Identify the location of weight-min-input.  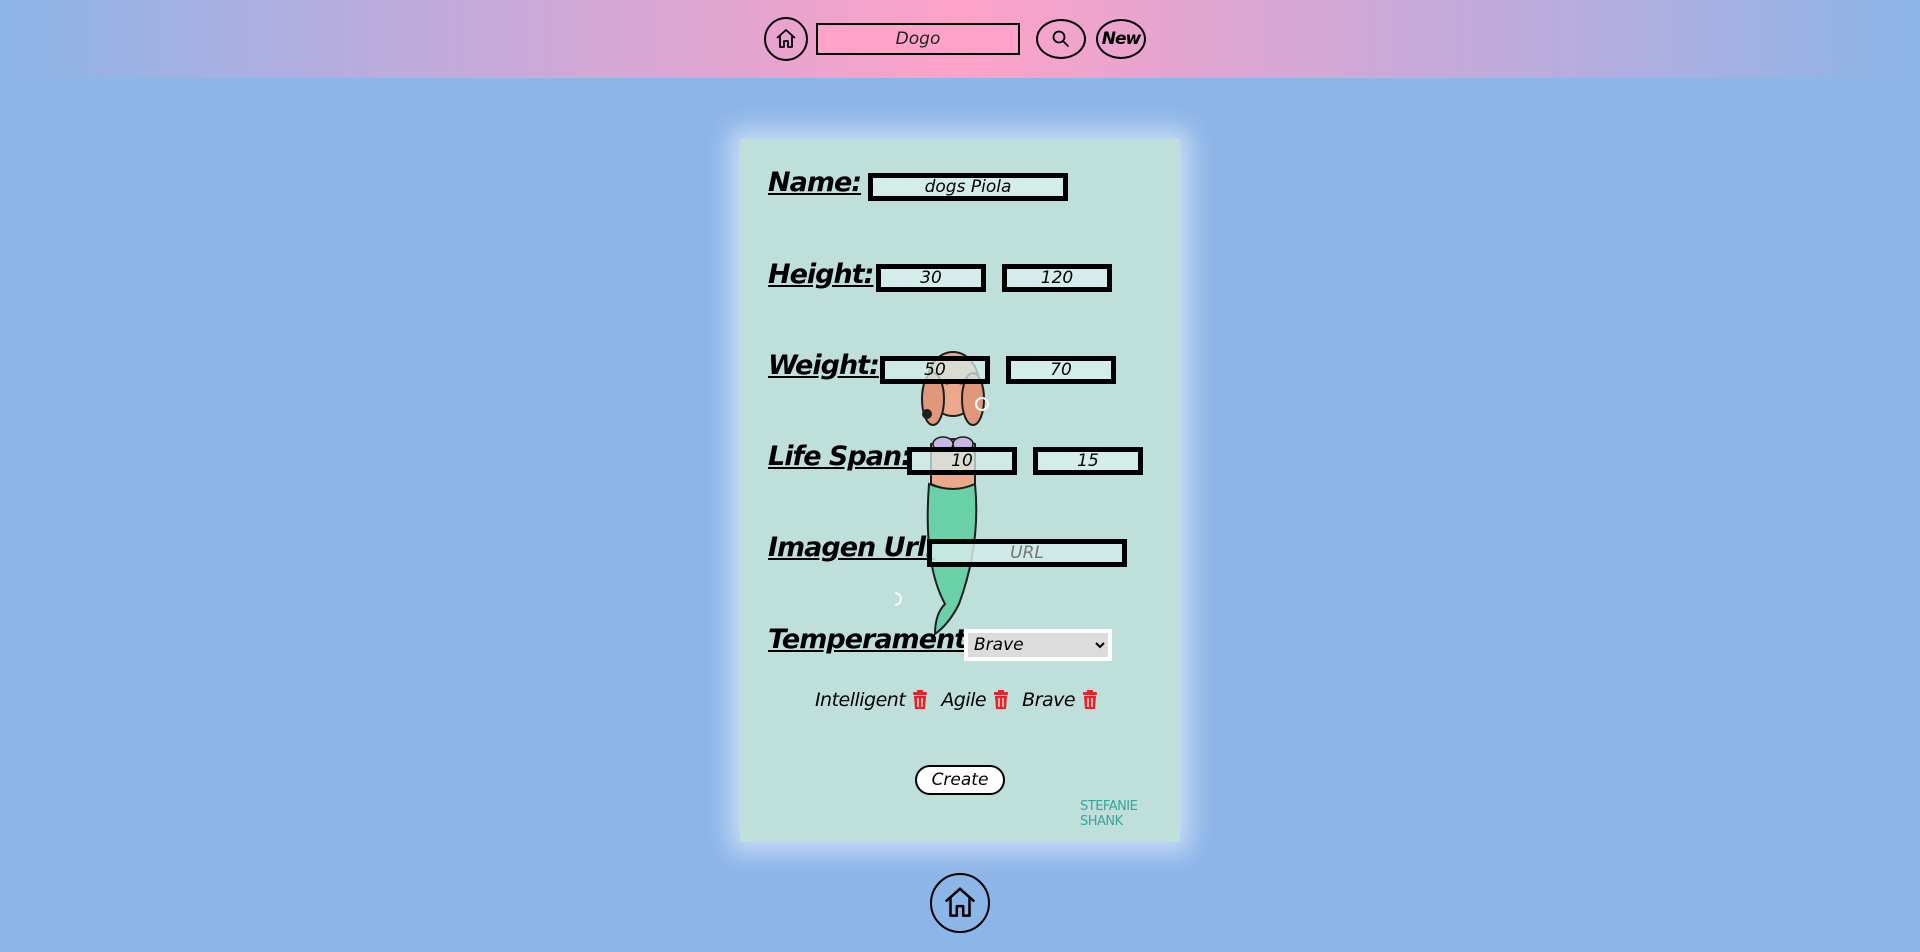
(935, 370).